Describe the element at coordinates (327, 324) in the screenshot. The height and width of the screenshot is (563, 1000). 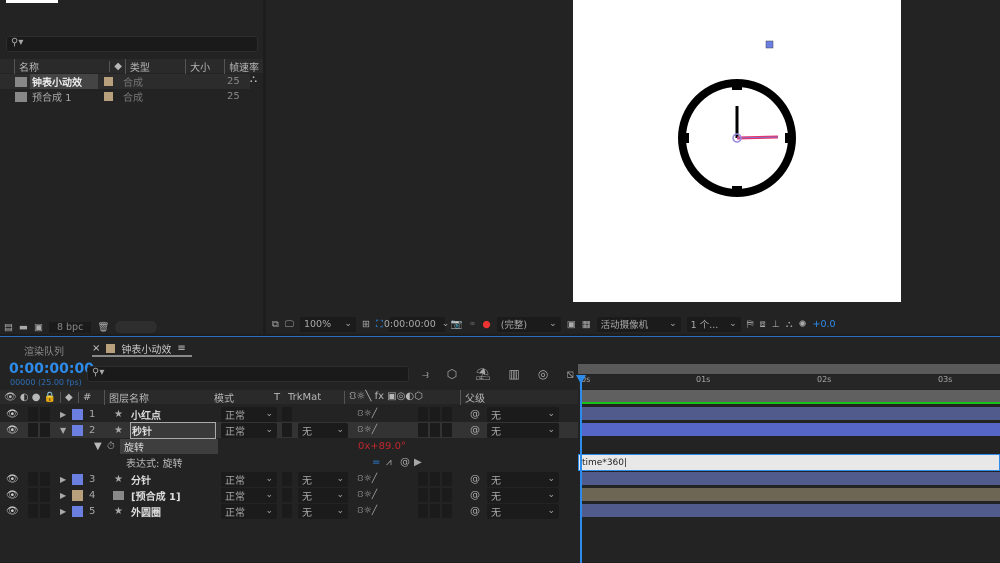
I see `zoom-dropdown: 100%` at that location.